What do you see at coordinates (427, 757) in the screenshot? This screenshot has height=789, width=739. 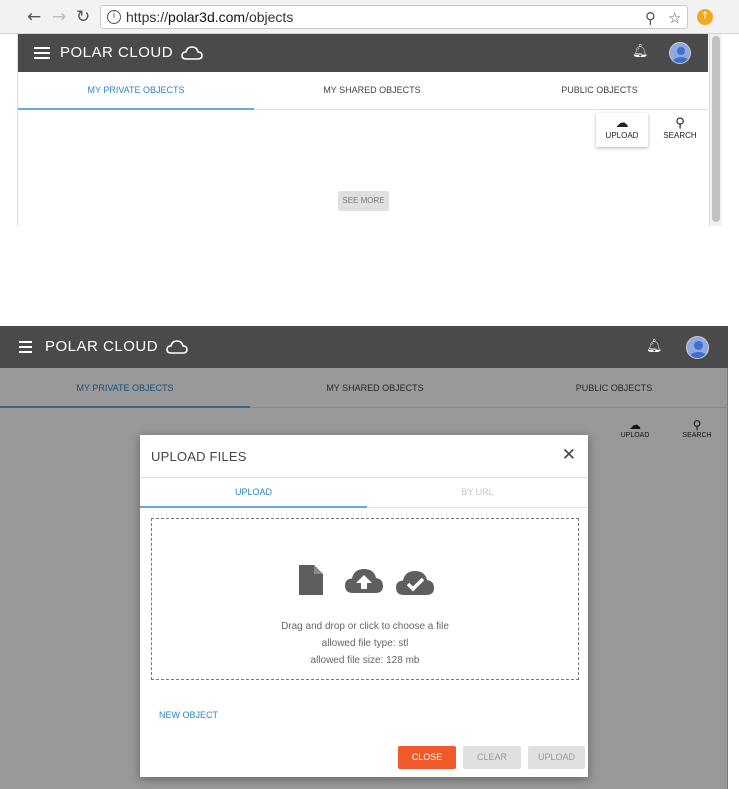 I see `close-button: CLOSE` at bounding box center [427, 757].